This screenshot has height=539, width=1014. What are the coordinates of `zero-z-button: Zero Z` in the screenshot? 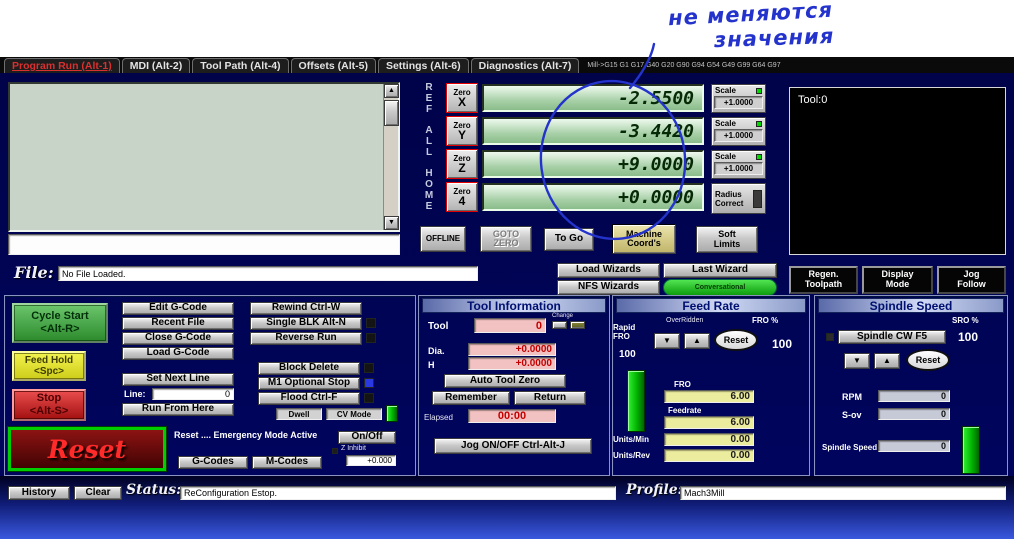 It's located at (462, 164).